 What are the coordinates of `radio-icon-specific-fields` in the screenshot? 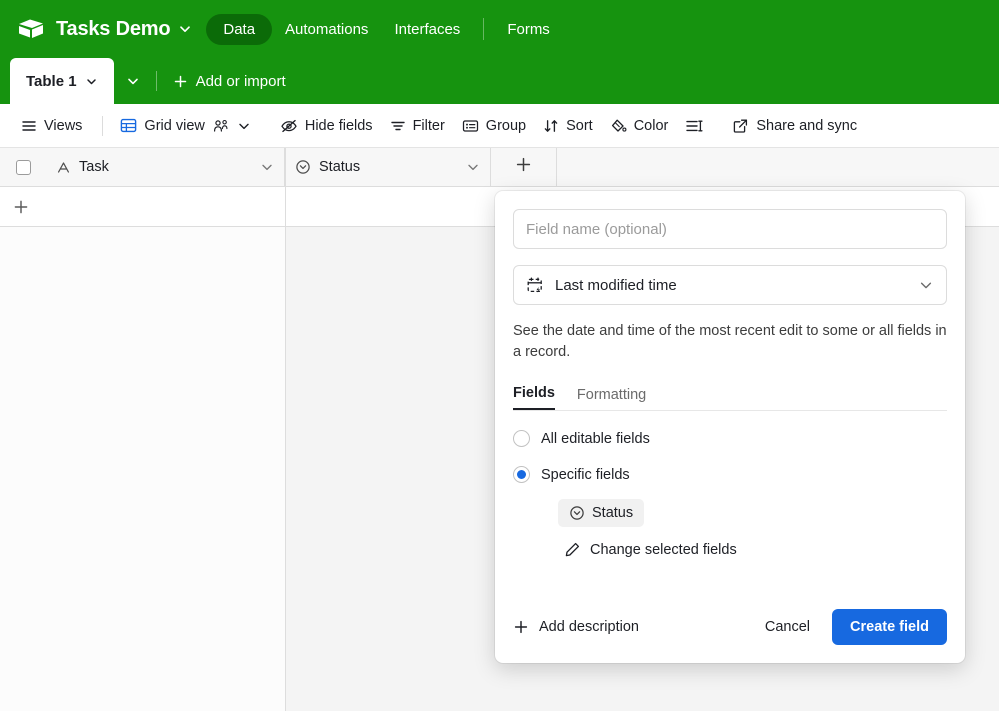 It's located at (521, 474).